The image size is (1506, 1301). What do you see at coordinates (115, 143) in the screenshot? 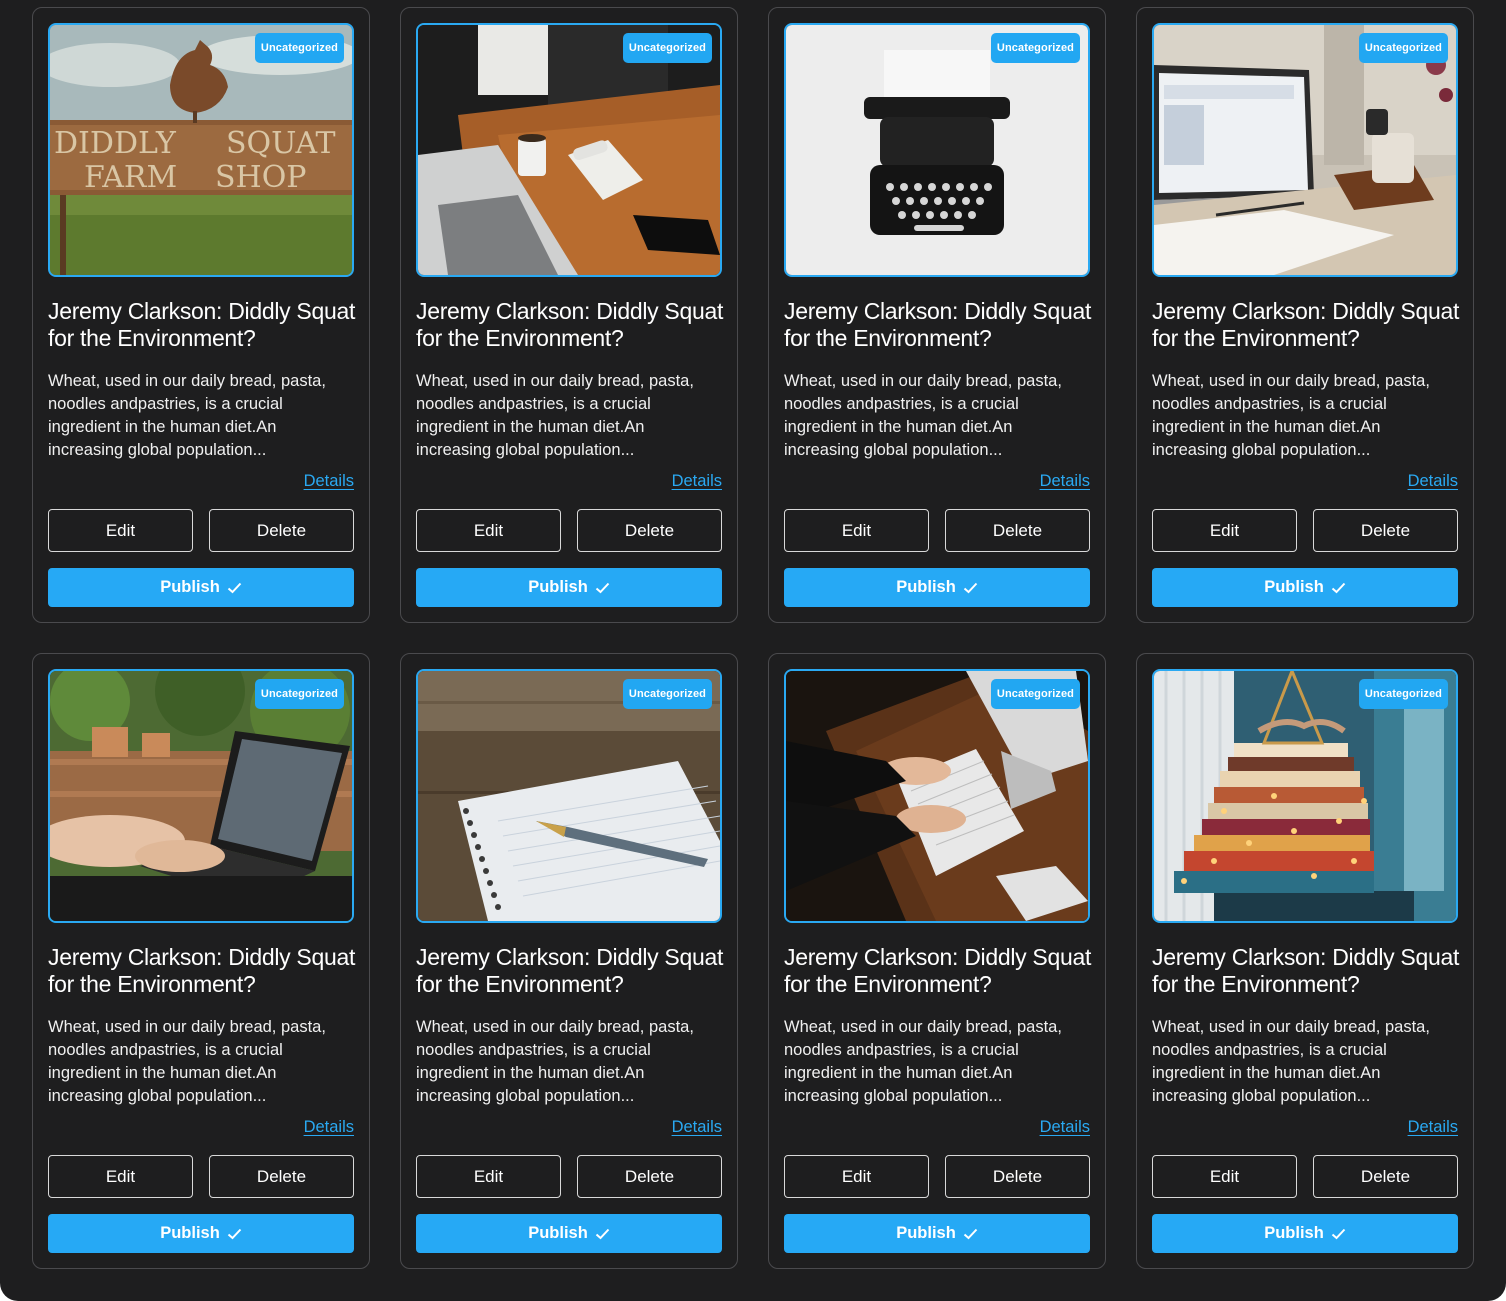
I see `svg-text: DIDDLY` at bounding box center [115, 143].